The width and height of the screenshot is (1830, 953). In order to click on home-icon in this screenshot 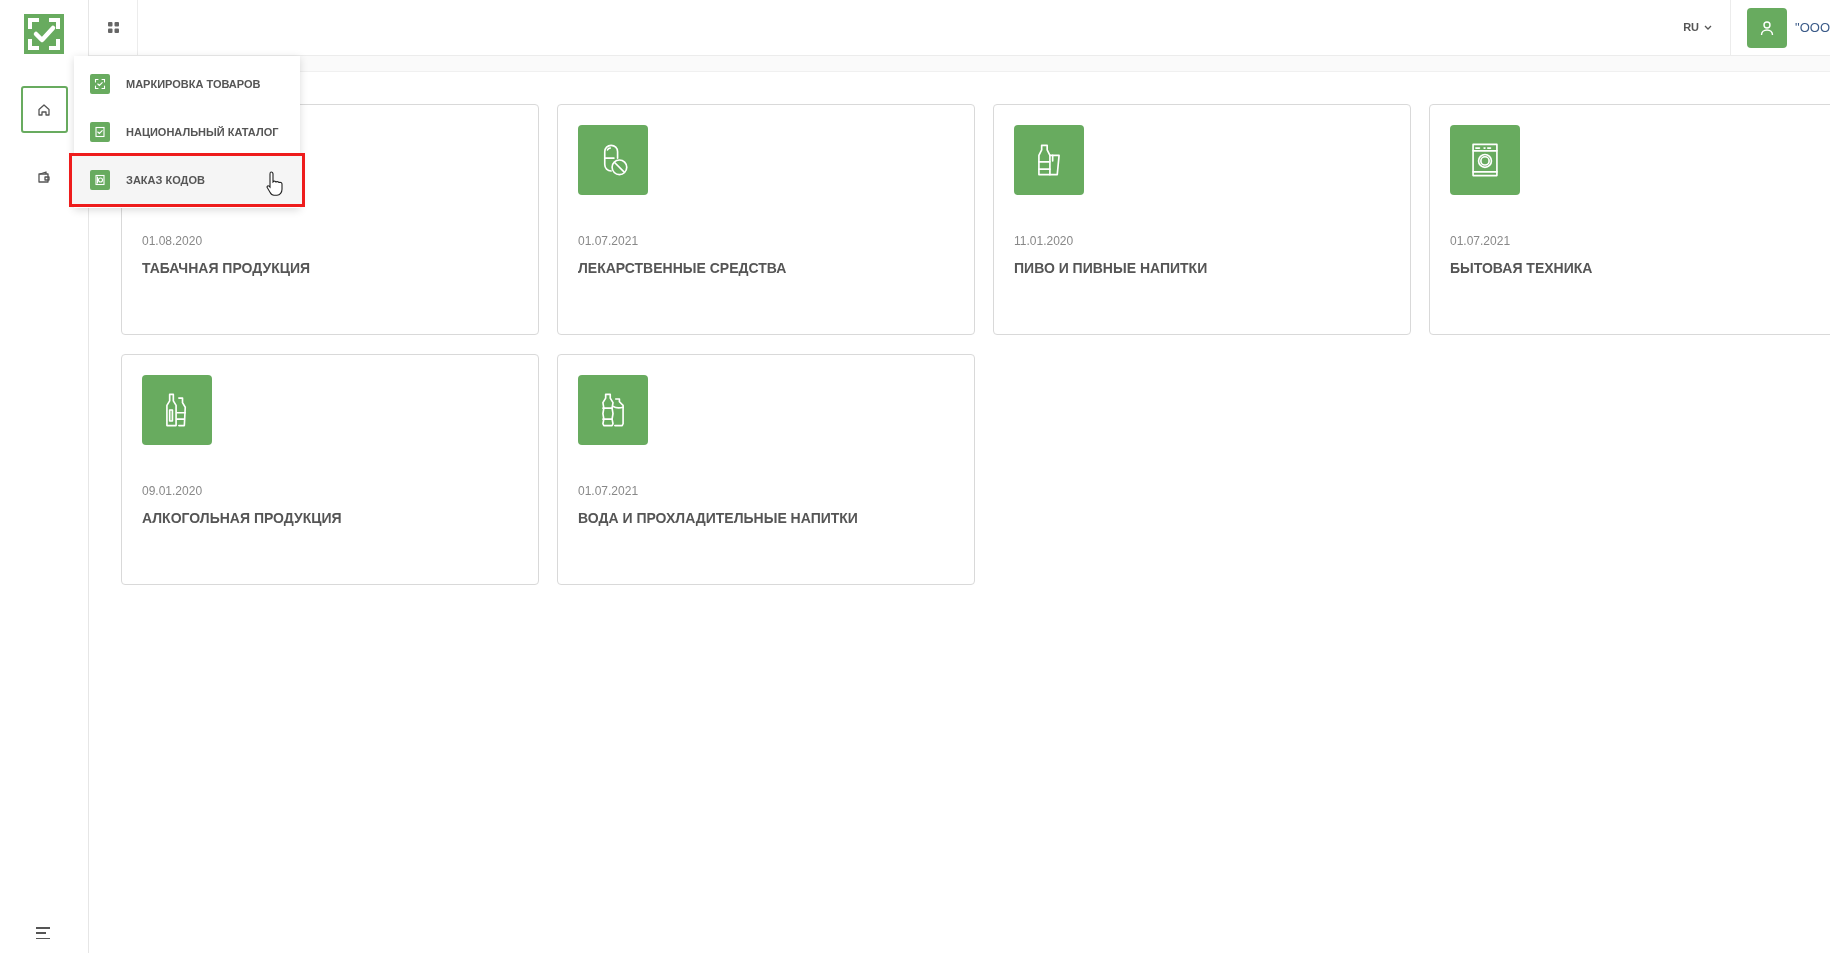, I will do `click(44, 109)`.